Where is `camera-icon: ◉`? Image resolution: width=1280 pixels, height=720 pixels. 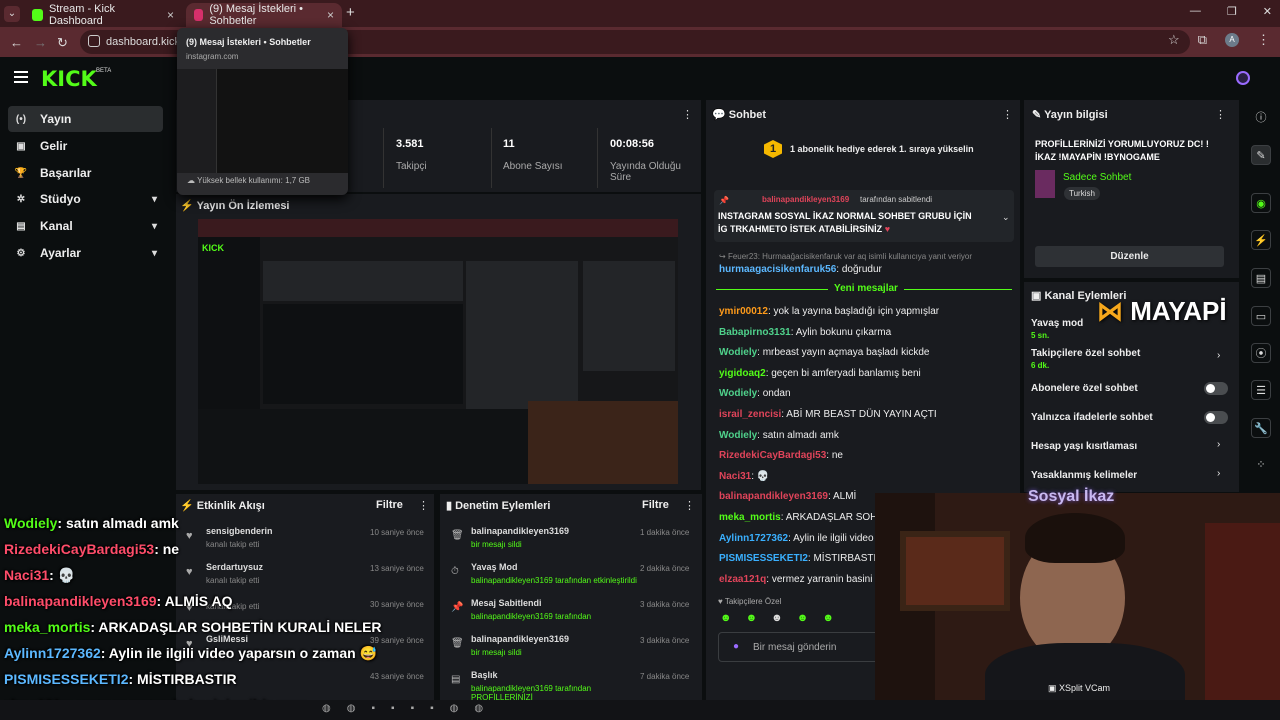
camera-icon: ◉ is located at coordinates (1261, 203).